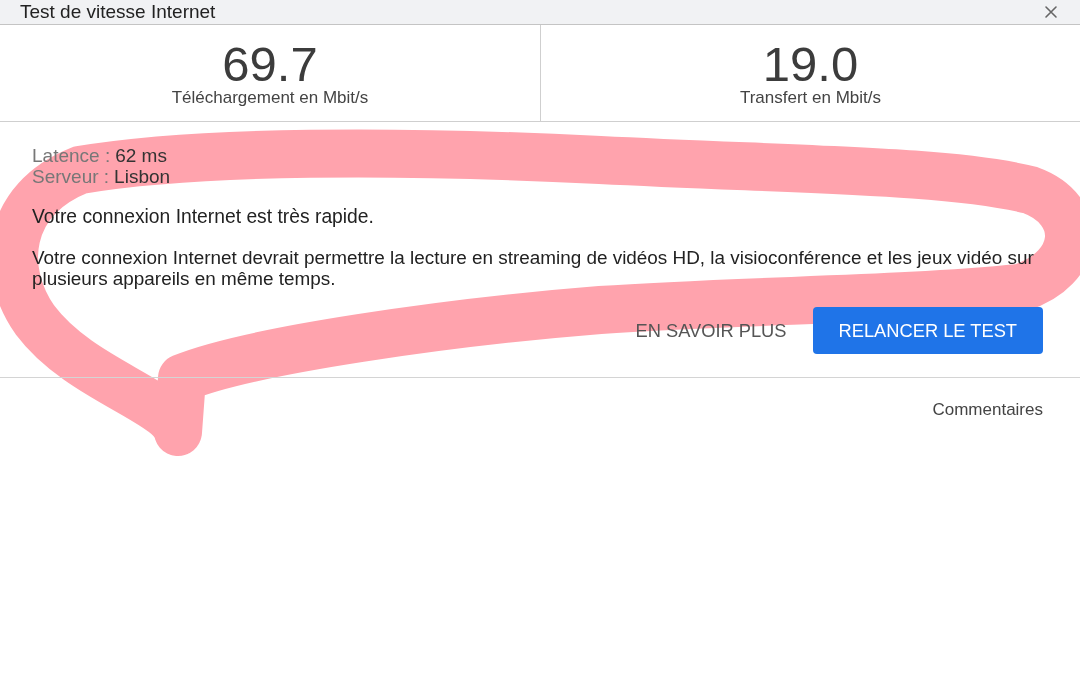 The height and width of the screenshot is (700, 1080). Describe the element at coordinates (987, 410) in the screenshot. I see `feedback-link: Commentaires` at that location.